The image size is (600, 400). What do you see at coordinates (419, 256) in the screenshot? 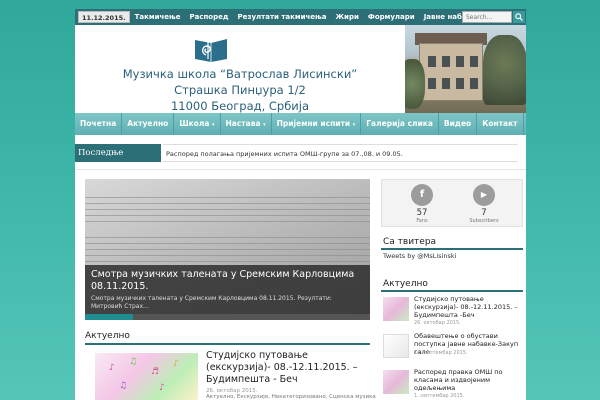
I see `twitter-link: Tweets by @MsLisinski` at bounding box center [419, 256].